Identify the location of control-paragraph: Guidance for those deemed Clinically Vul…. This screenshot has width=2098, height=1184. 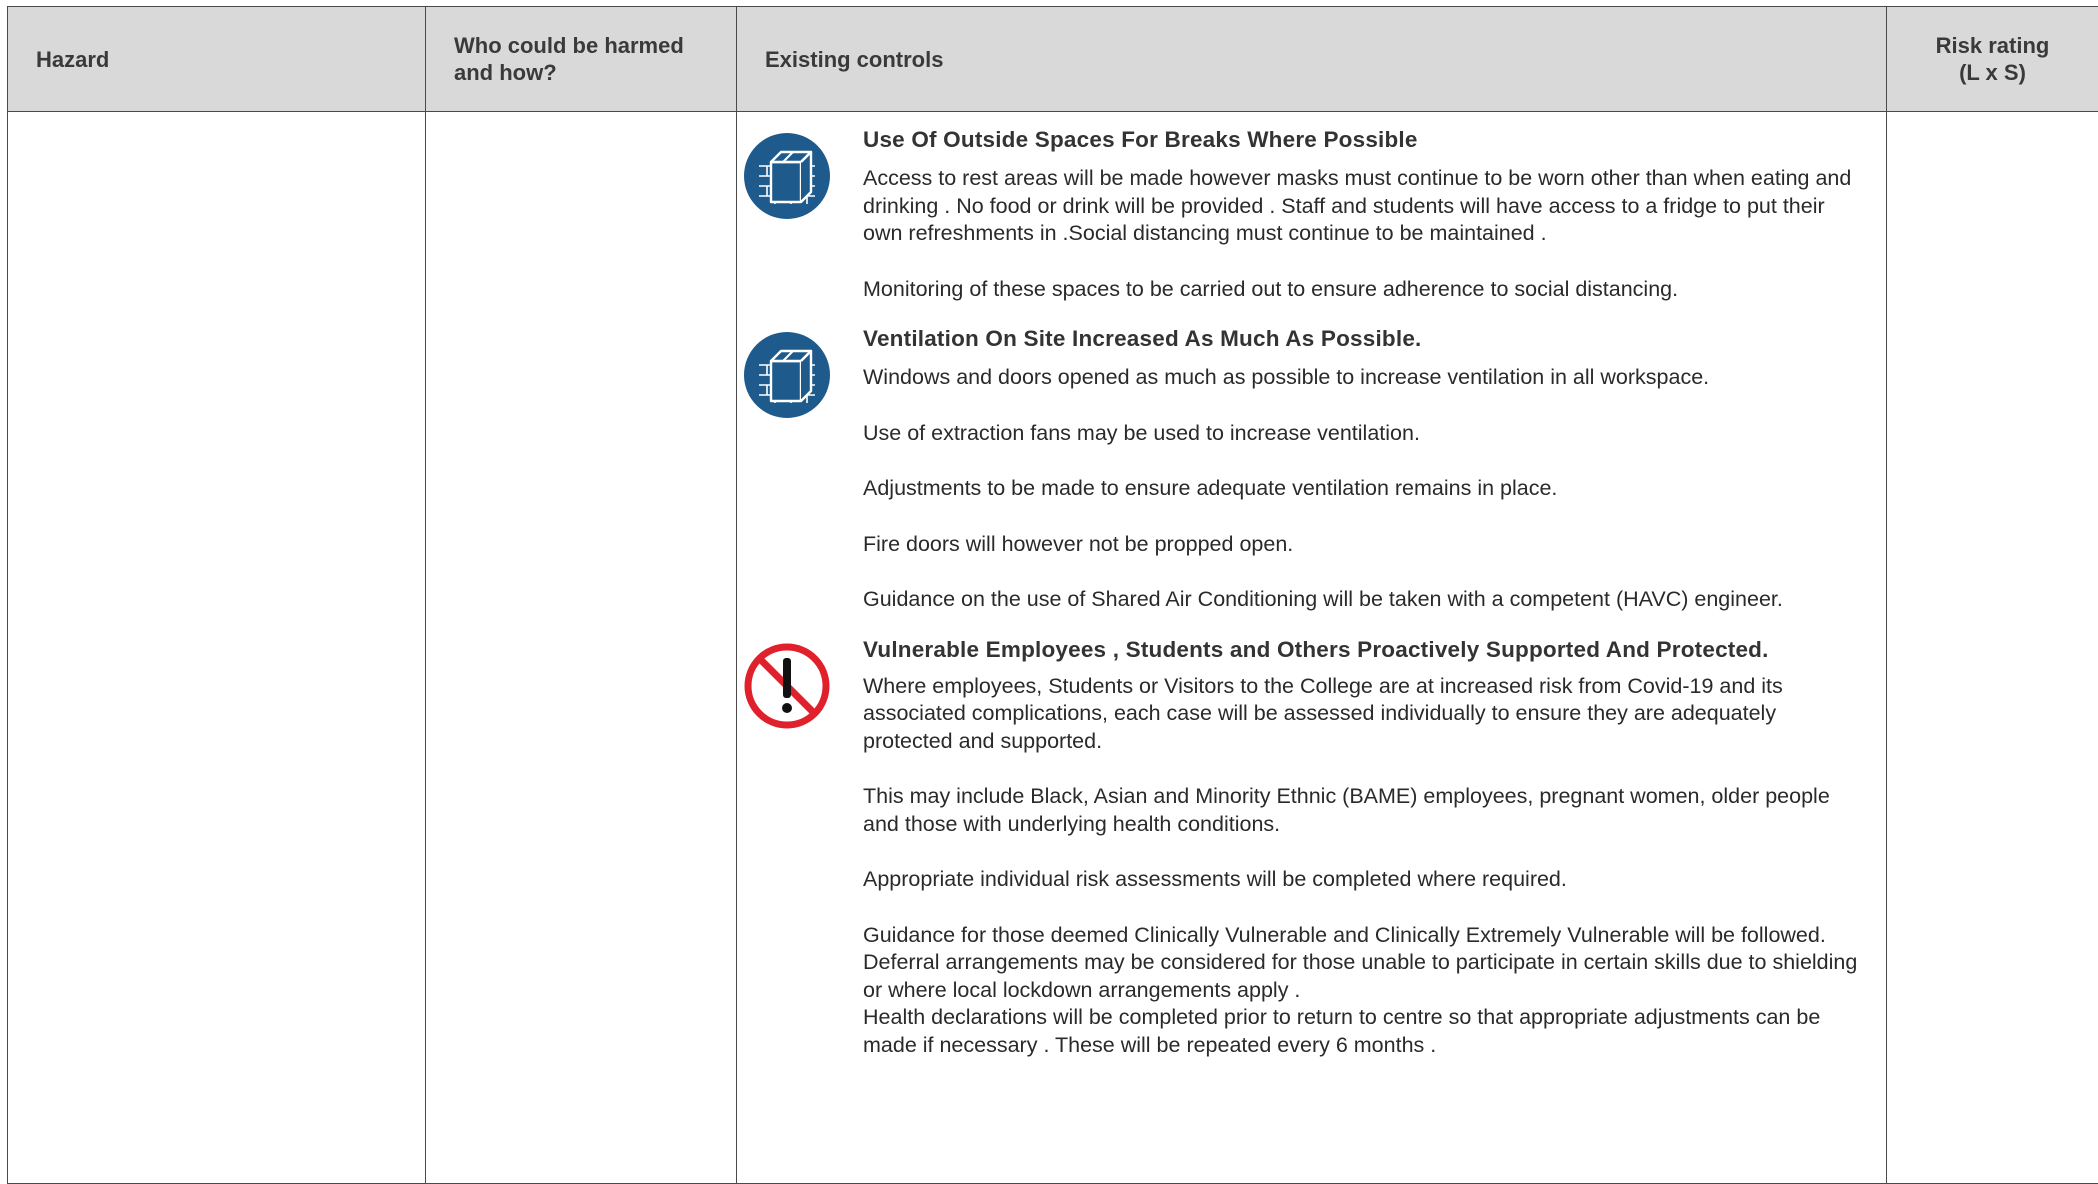
(1361, 936).